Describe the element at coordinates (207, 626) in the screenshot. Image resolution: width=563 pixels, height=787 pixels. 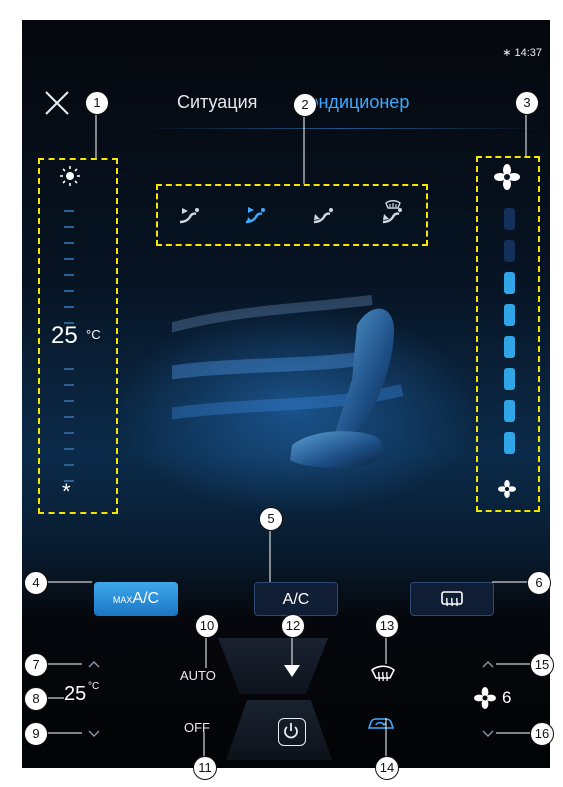
I see `callout-10: 10` at that location.